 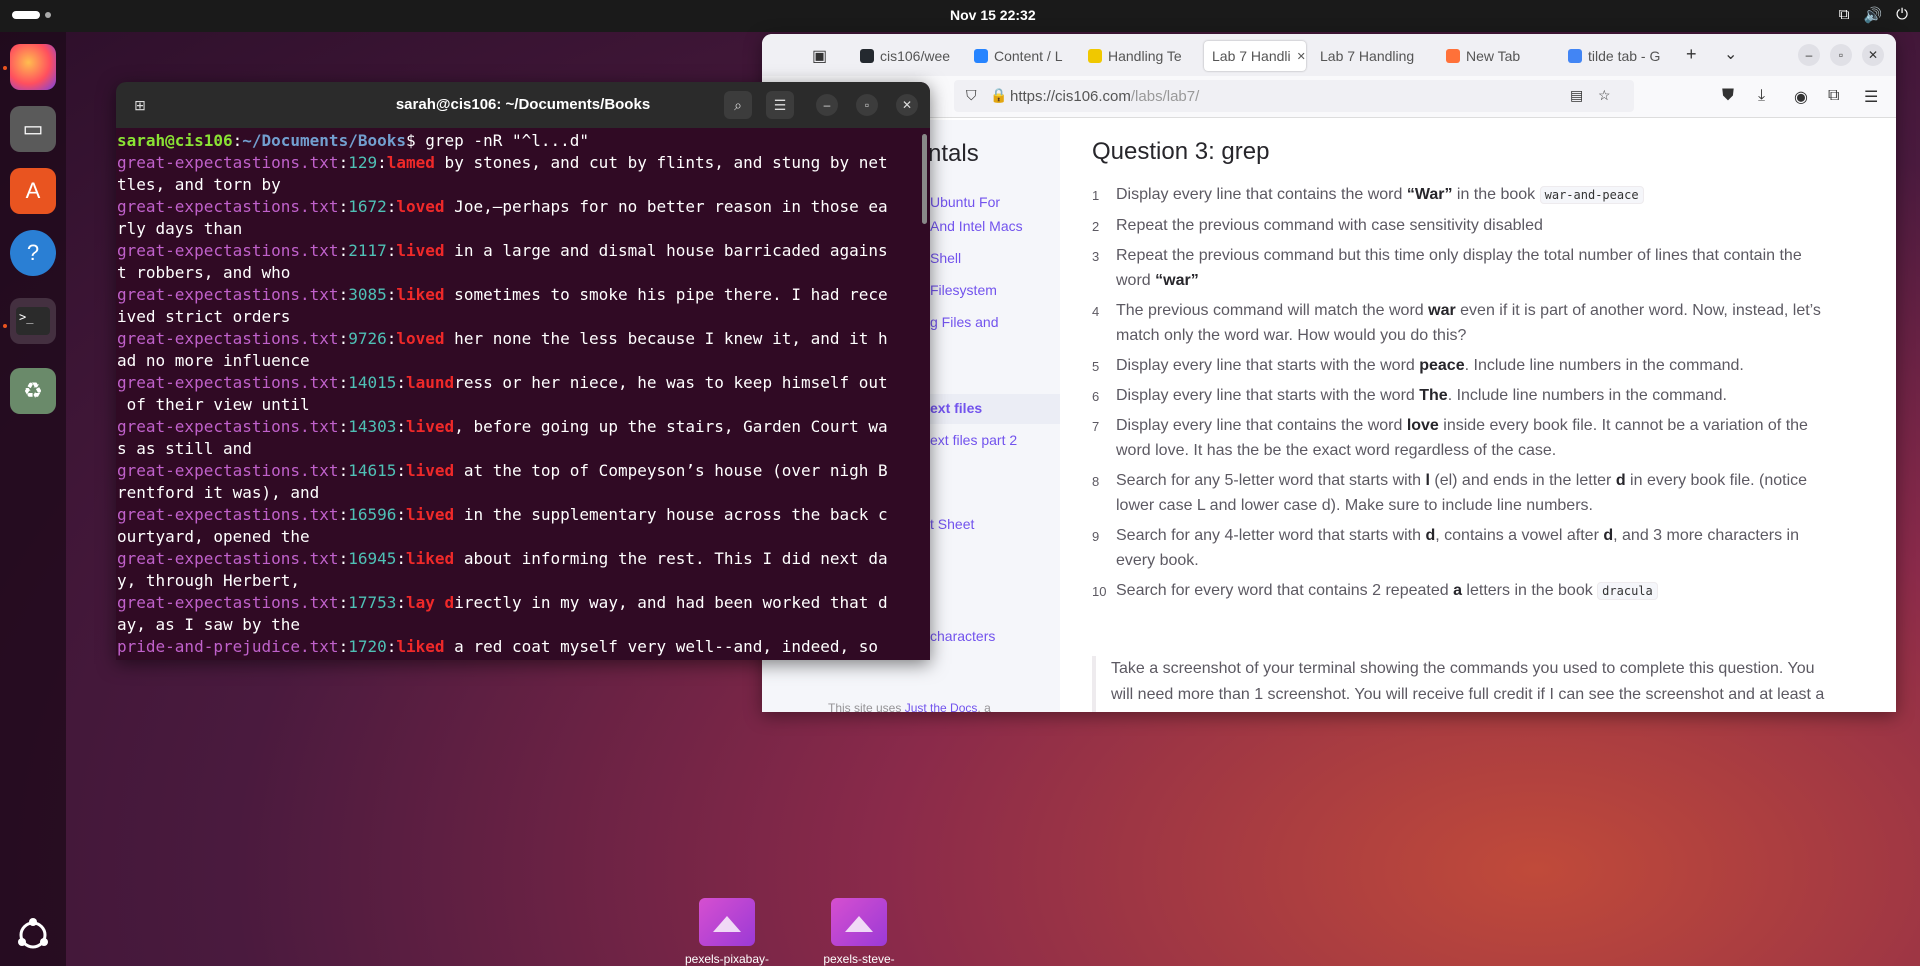 I want to click on sidebar-item: Shell, so click(x=945, y=258).